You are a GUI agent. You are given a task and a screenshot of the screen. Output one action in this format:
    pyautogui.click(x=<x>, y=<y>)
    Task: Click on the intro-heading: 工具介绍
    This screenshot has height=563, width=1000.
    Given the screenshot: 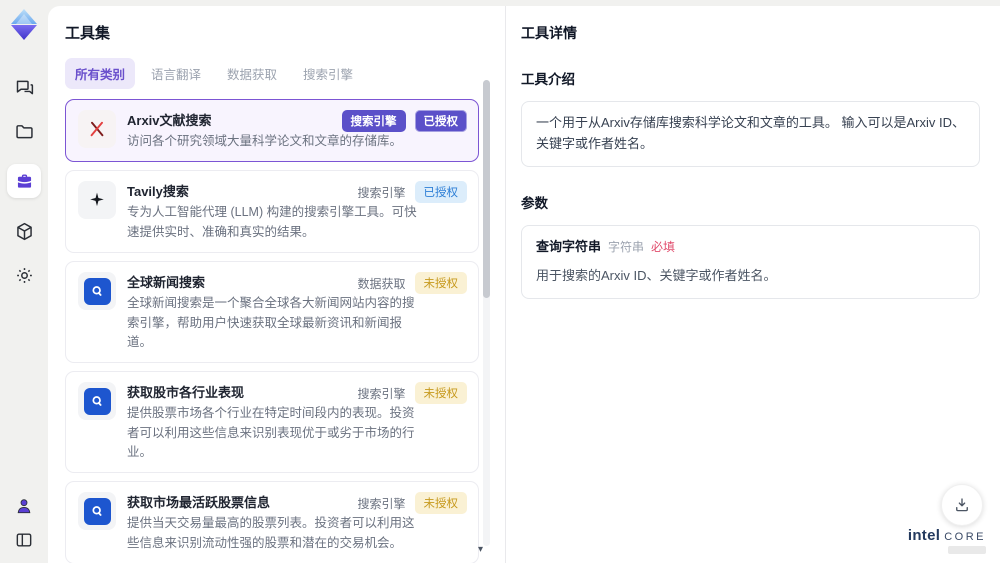 What is the action you would take?
    pyautogui.click(x=548, y=79)
    